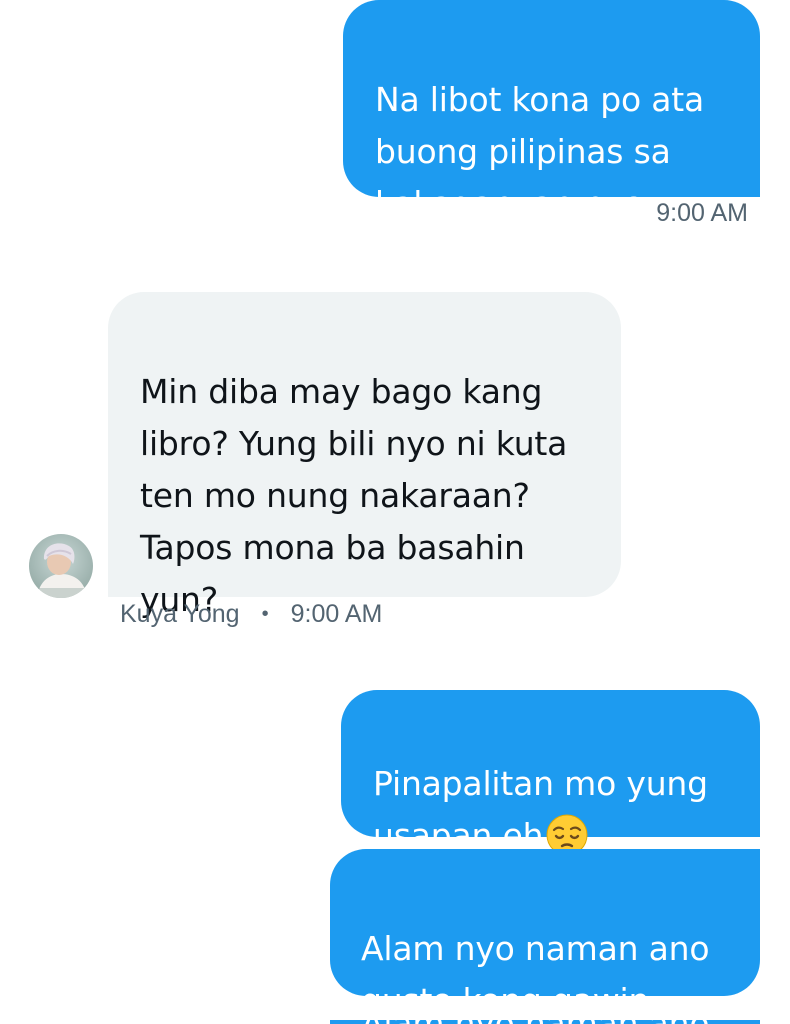 The image size is (790, 1024). What do you see at coordinates (251, 614) in the screenshot?
I see `message-meta: Kuya Yong • 9:00 AM` at bounding box center [251, 614].